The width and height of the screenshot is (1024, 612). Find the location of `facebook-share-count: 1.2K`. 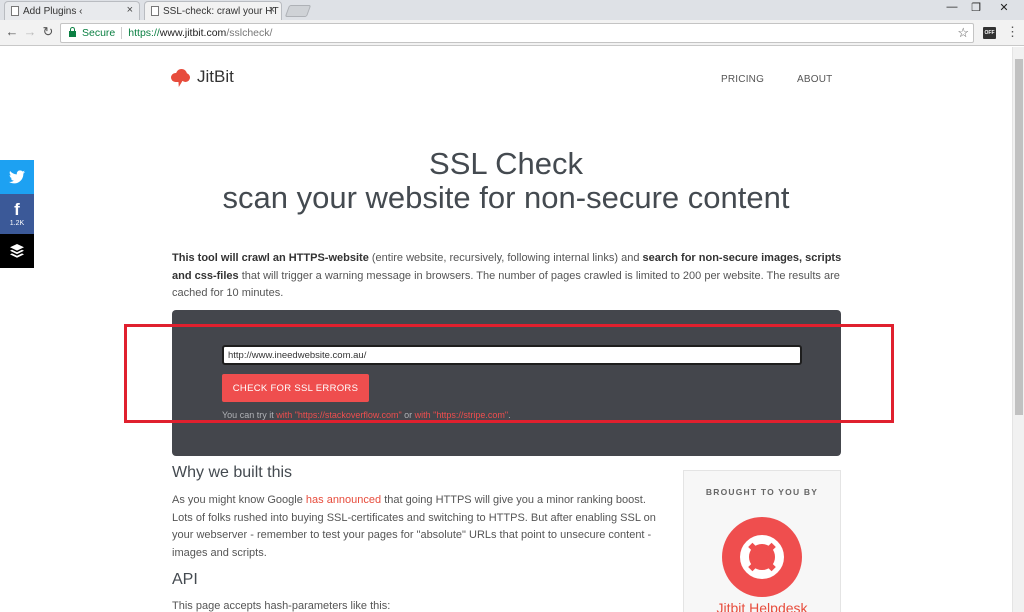

facebook-share-count: 1.2K is located at coordinates (17, 223).